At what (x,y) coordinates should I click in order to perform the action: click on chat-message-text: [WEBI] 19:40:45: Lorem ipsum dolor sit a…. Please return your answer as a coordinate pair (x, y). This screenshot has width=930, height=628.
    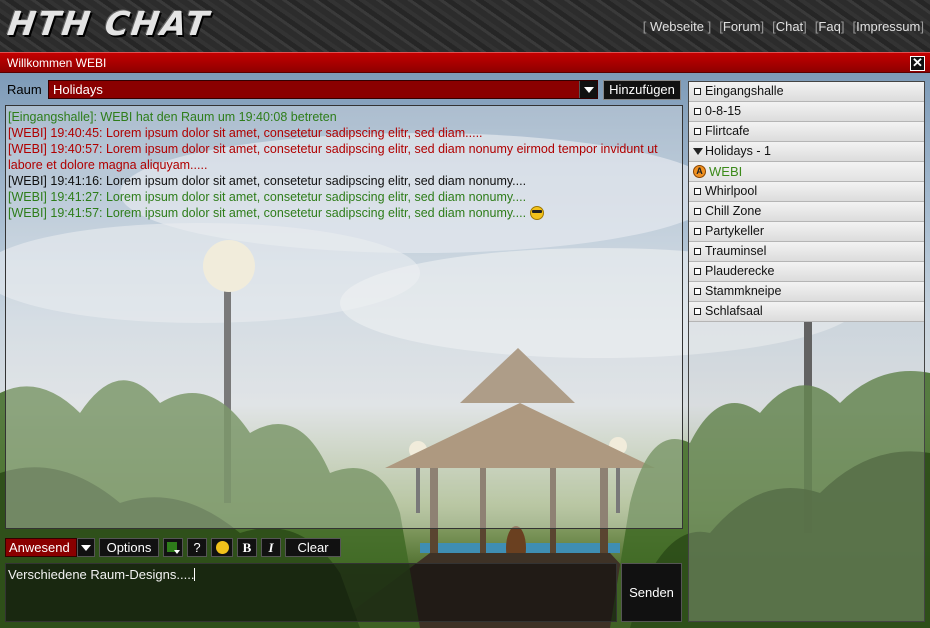
    Looking at the image, I should click on (245, 133).